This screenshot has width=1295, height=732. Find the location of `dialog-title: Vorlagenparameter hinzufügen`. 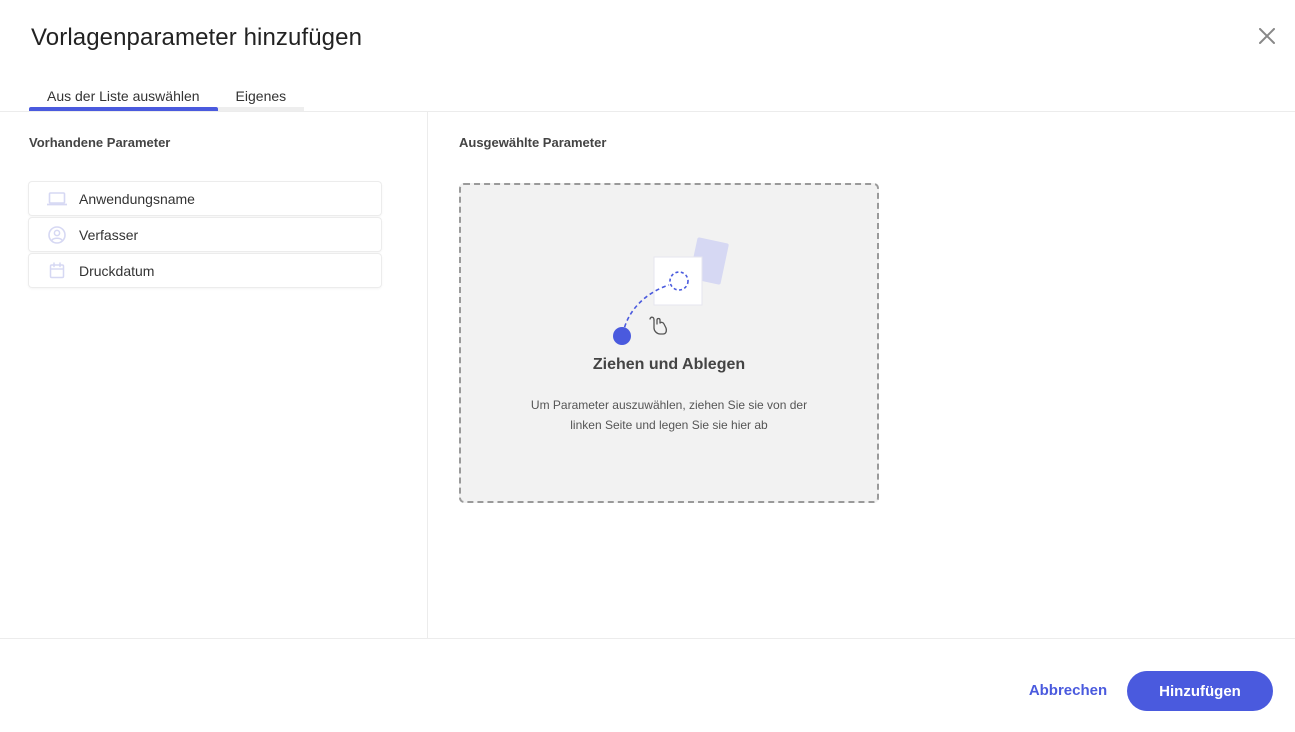

dialog-title: Vorlagenparameter hinzufügen is located at coordinates (197, 37).